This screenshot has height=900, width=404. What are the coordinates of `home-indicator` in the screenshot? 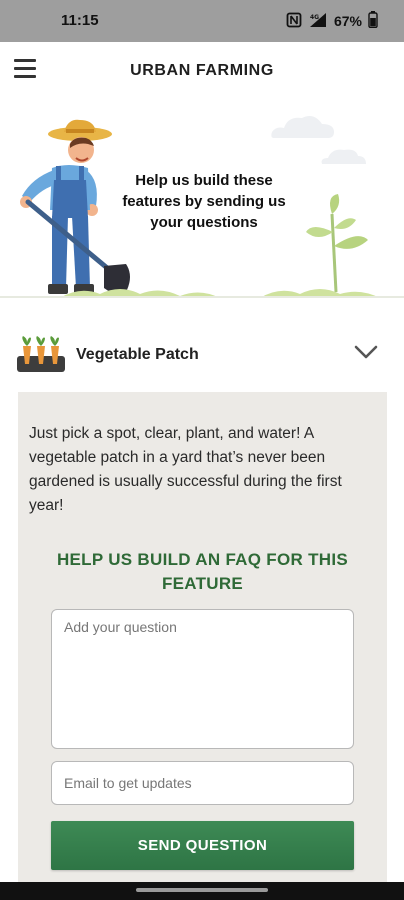 It's located at (202, 890).